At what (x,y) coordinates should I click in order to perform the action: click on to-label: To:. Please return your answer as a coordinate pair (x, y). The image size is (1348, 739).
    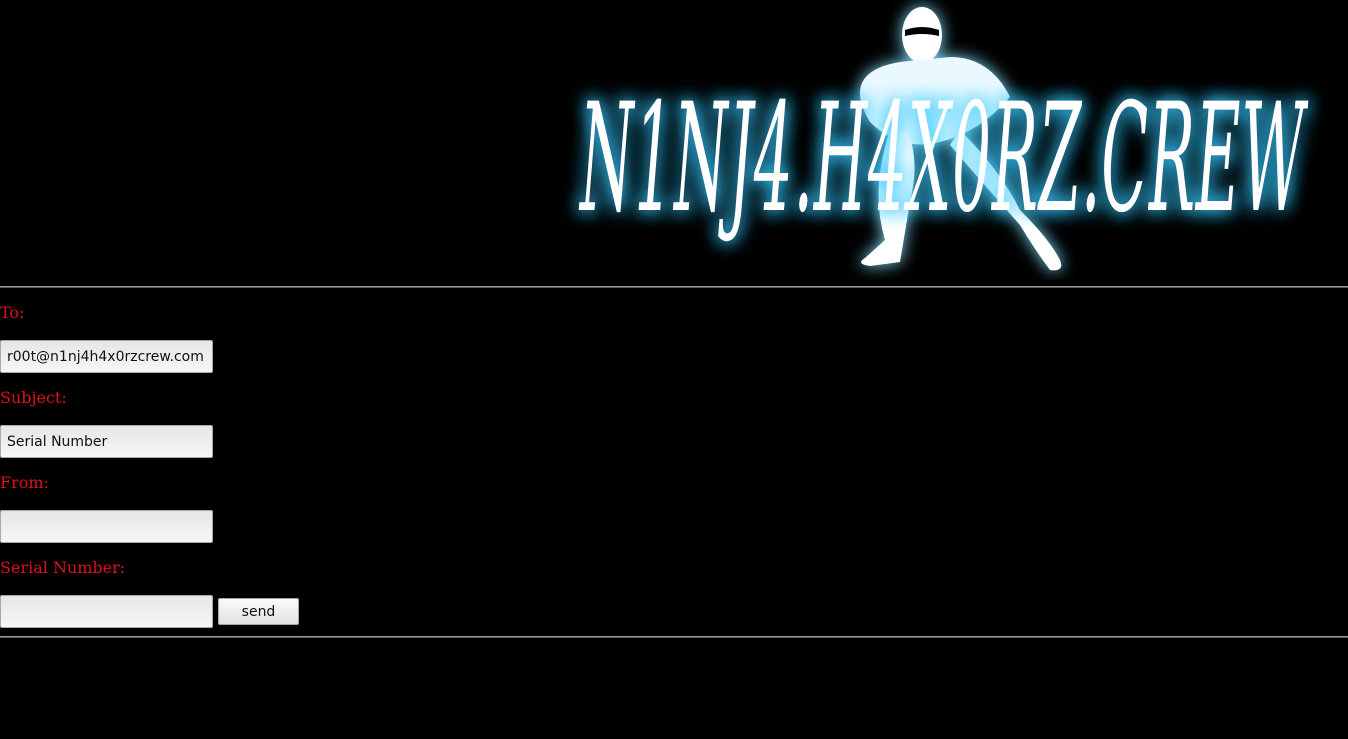
    Looking at the image, I should click on (12, 312).